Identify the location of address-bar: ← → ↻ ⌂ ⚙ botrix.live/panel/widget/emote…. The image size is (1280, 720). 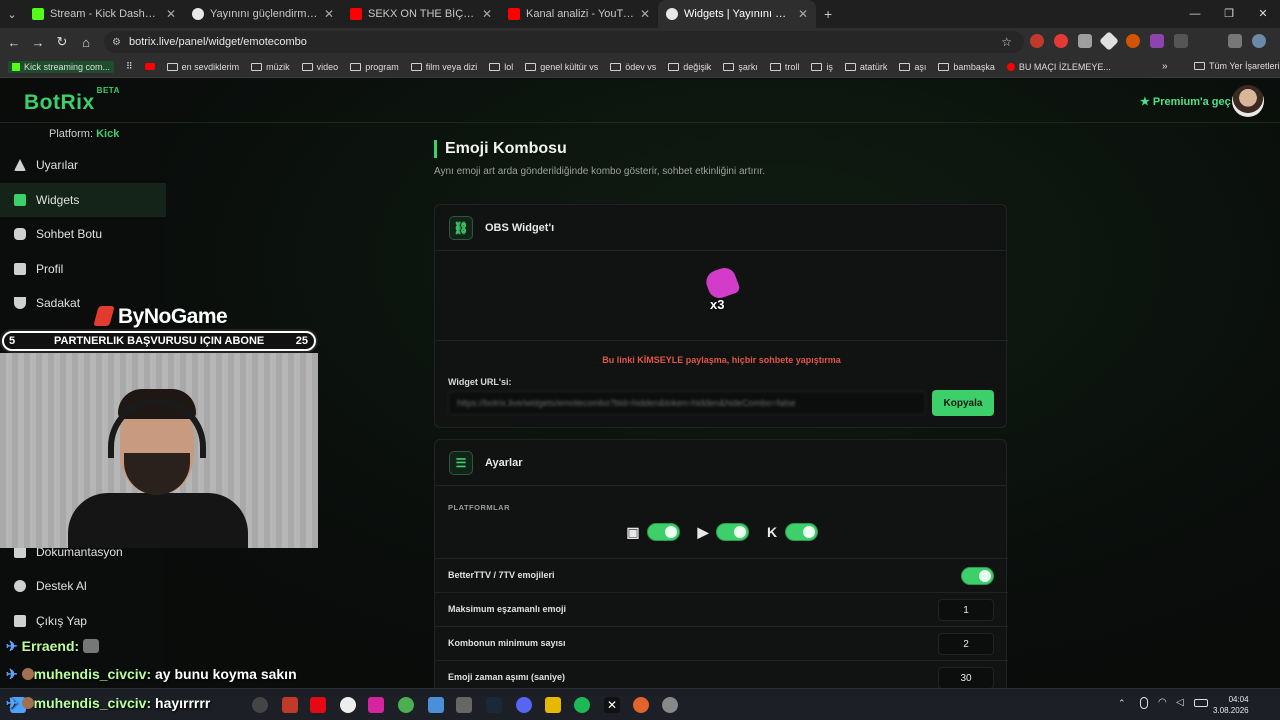
(640, 42).